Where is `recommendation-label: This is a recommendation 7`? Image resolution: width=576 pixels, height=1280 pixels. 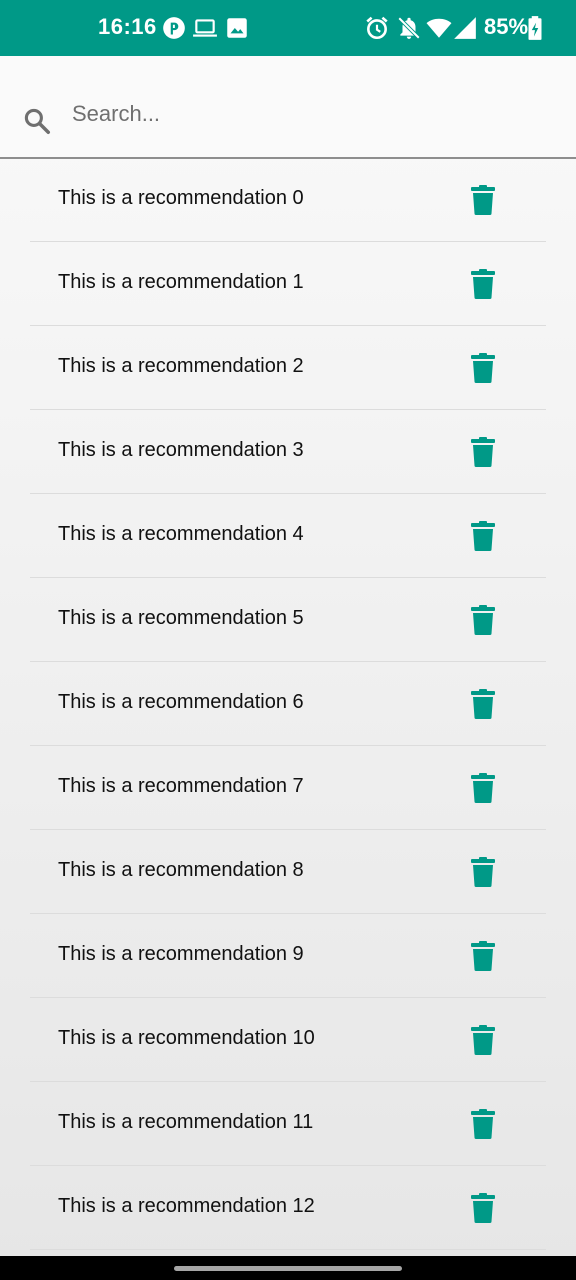
recommendation-label: This is a recommendation 7 is located at coordinates (181, 786).